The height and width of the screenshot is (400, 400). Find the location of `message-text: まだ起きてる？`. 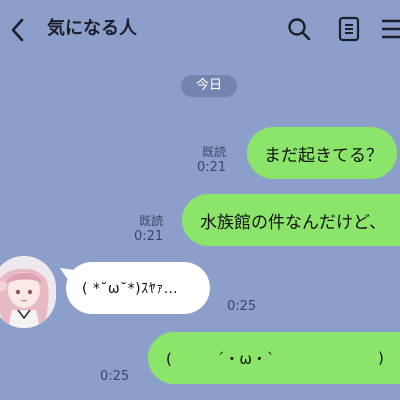

message-text: まだ起きてる？ is located at coordinates (323, 155).